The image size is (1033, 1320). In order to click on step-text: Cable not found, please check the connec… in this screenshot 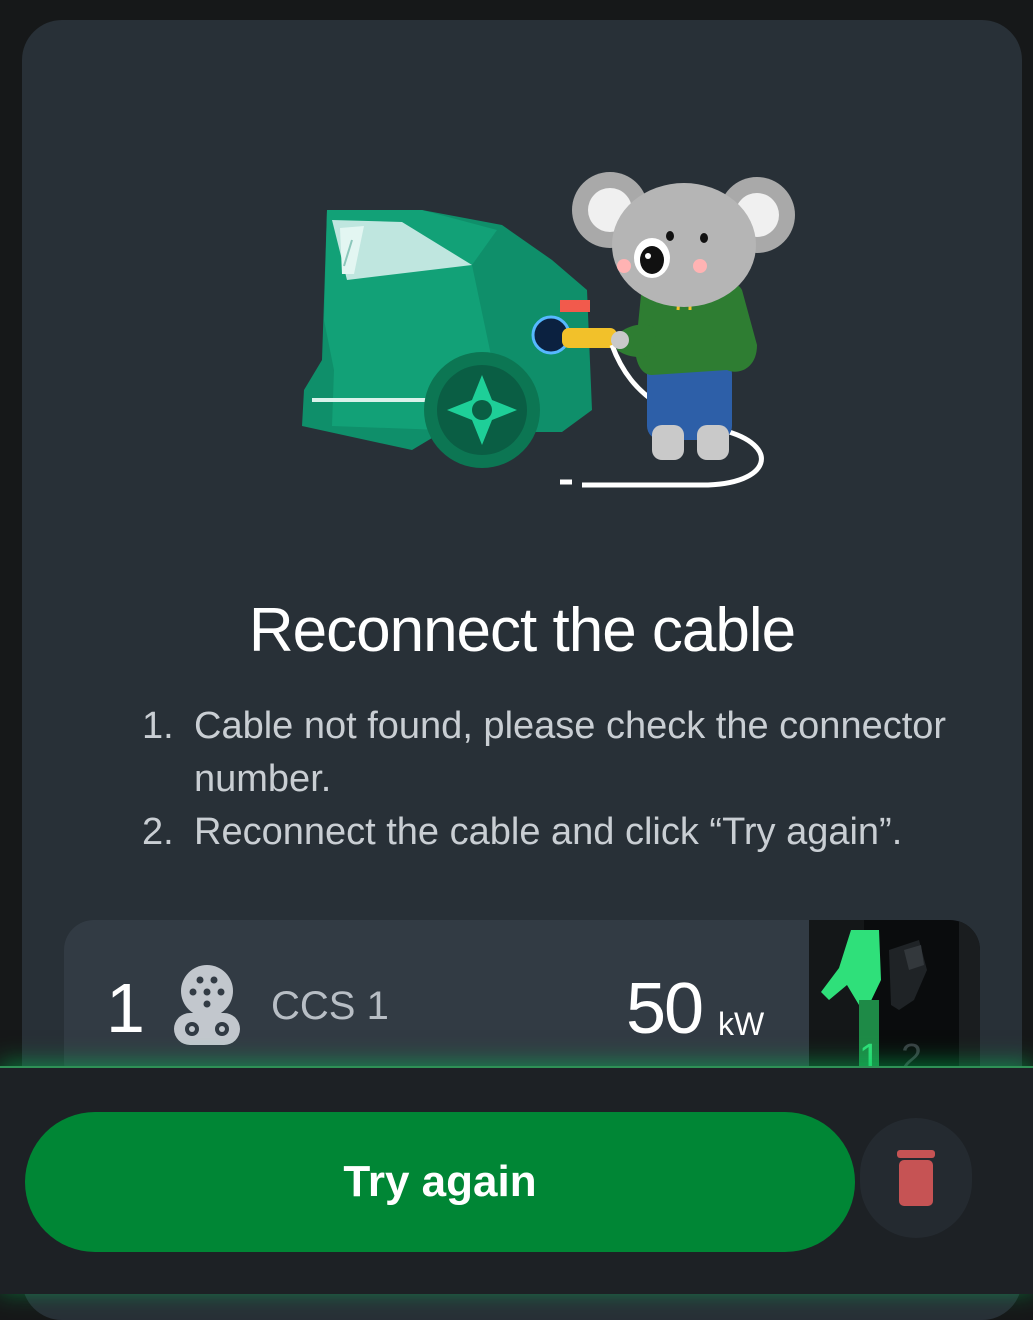, I will do `click(570, 752)`.